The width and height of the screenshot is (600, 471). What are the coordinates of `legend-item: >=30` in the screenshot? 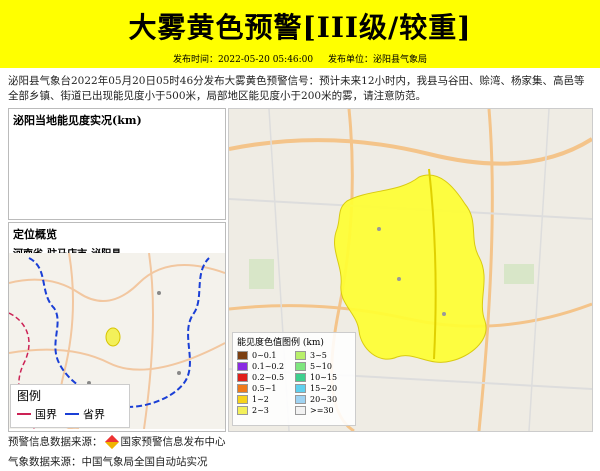 It's located at (324, 410).